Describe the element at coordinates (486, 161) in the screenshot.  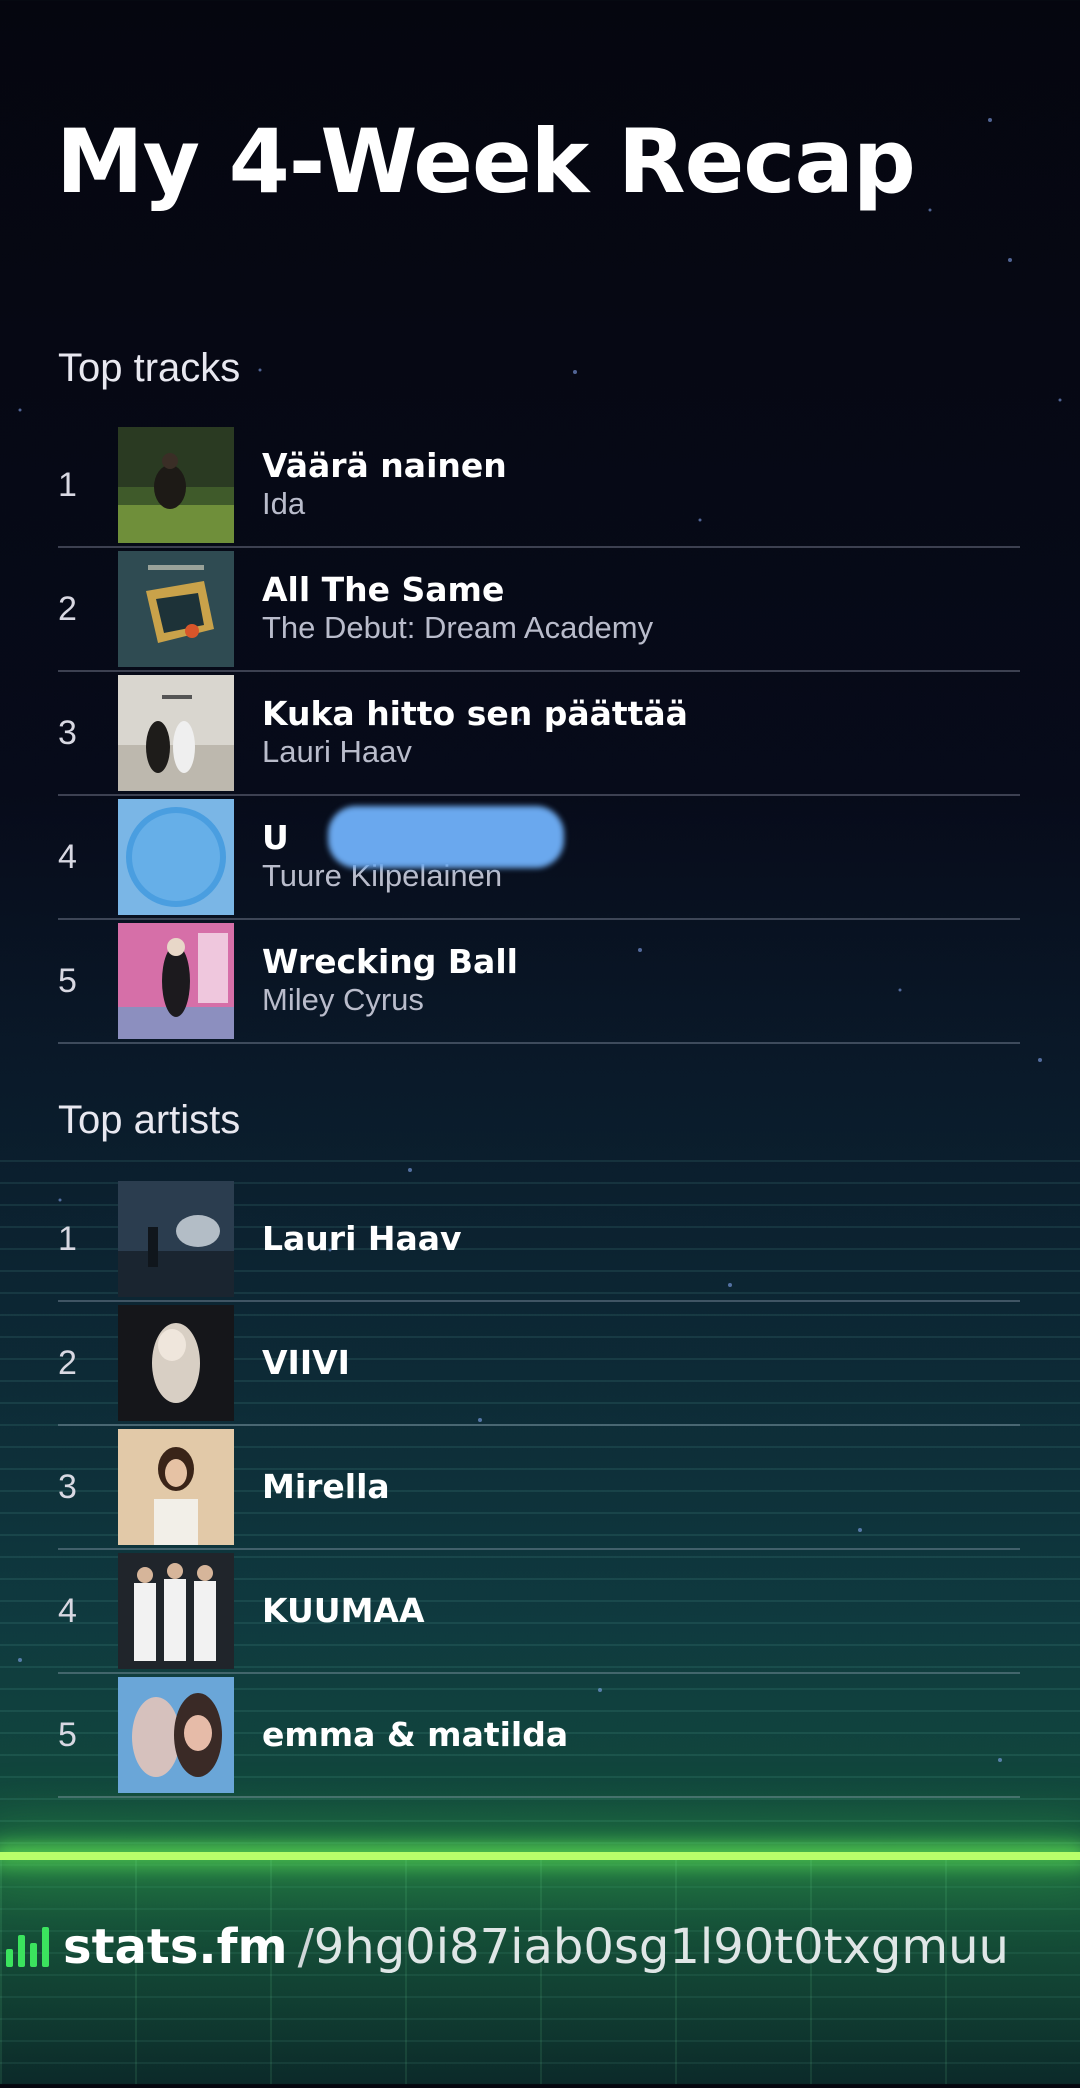
I see `page-title: My 4-Week Recap` at that location.